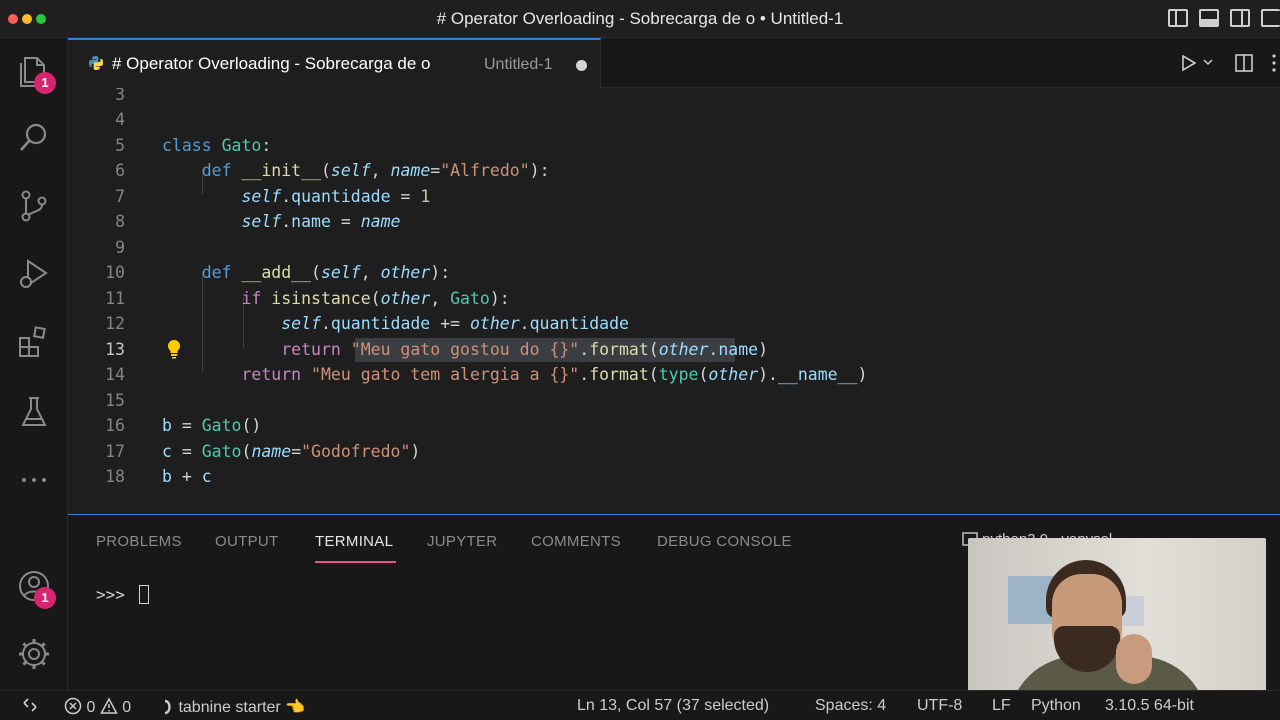  What do you see at coordinates (109, 705) in the screenshot?
I see `warning-icon` at bounding box center [109, 705].